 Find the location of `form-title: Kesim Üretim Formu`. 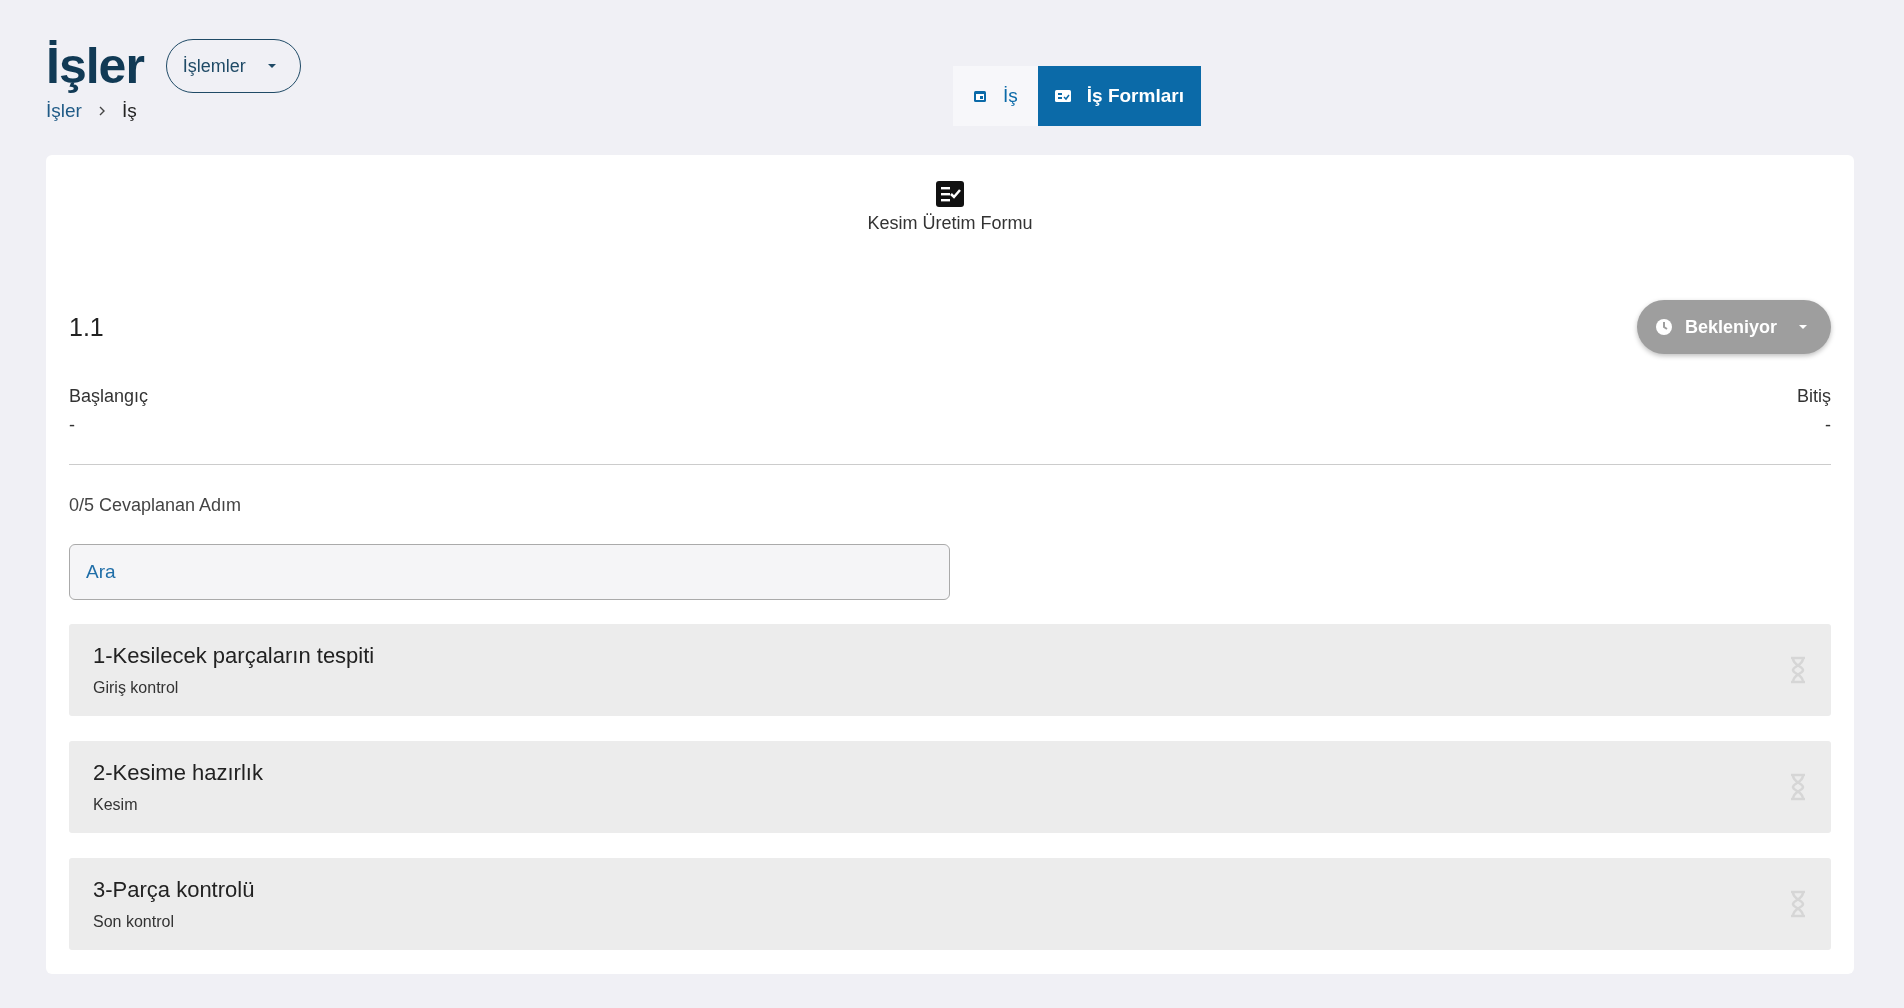

form-title: Kesim Üretim Formu is located at coordinates (950, 223).